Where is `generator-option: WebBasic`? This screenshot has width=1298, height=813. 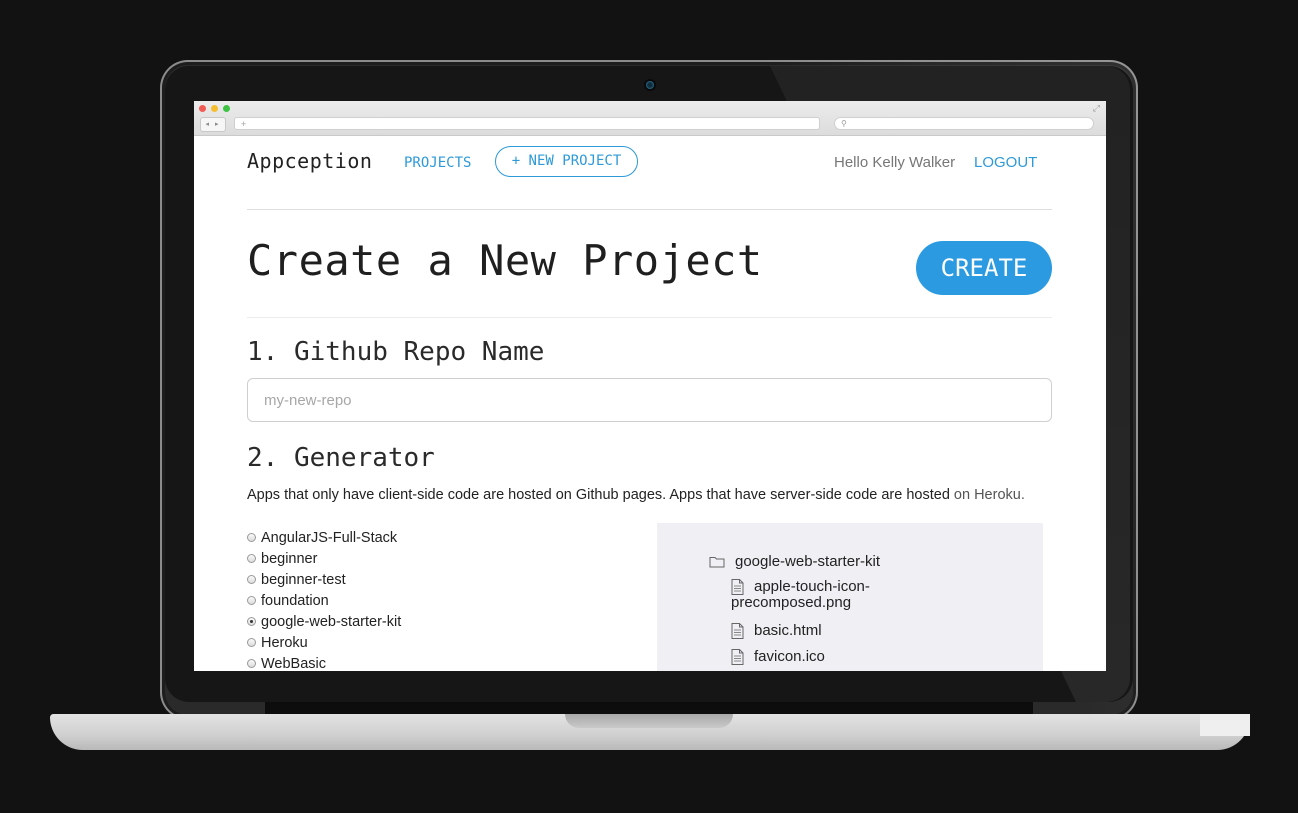 generator-option: WebBasic is located at coordinates (324, 662).